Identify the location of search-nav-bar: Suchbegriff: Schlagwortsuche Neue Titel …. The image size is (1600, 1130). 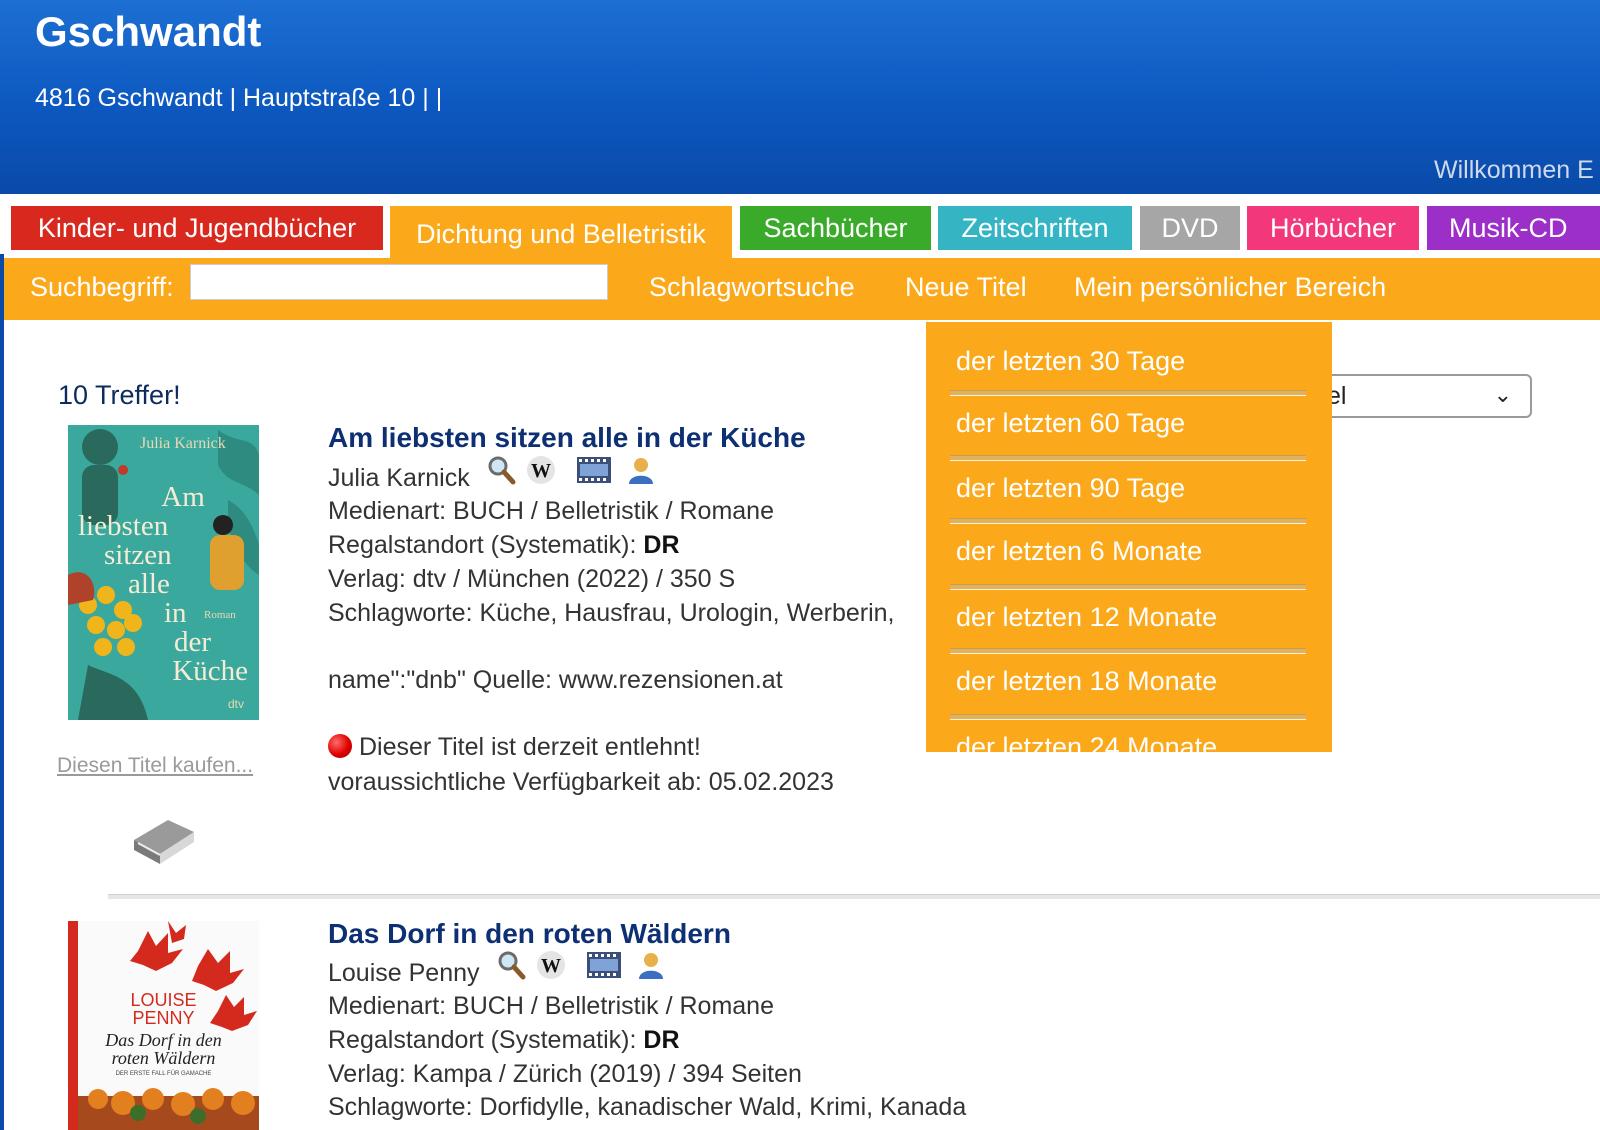
(802, 289).